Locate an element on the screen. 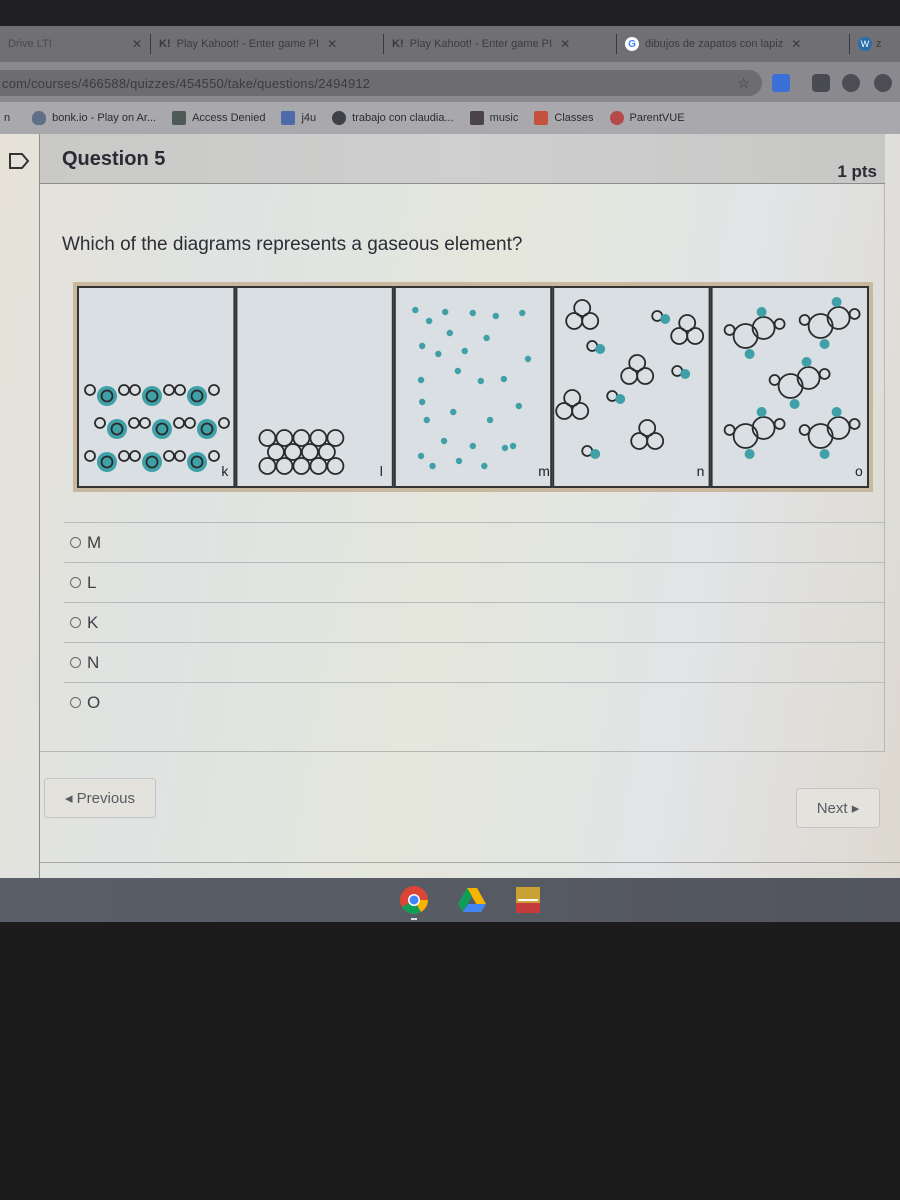 This screenshot has width=900, height=1200. tab-kahoot-2: K! Play Kahoot! - Enter game PI ✕ is located at coordinates (500, 44).